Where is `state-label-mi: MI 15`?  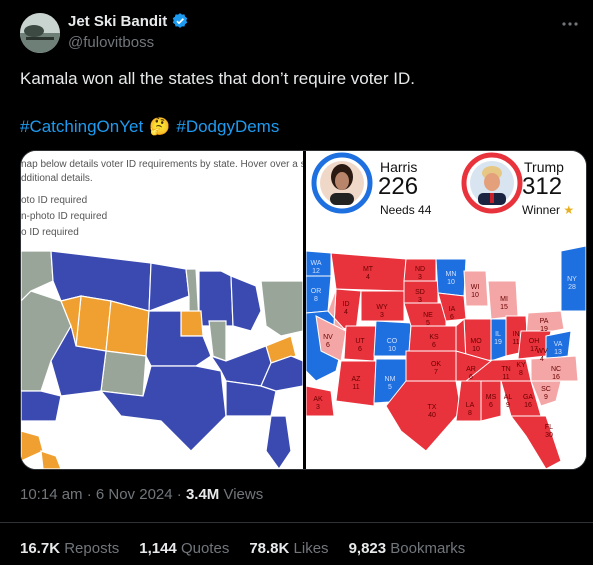
state-label-mi: MI 15 is located at coordinates (504, 303).